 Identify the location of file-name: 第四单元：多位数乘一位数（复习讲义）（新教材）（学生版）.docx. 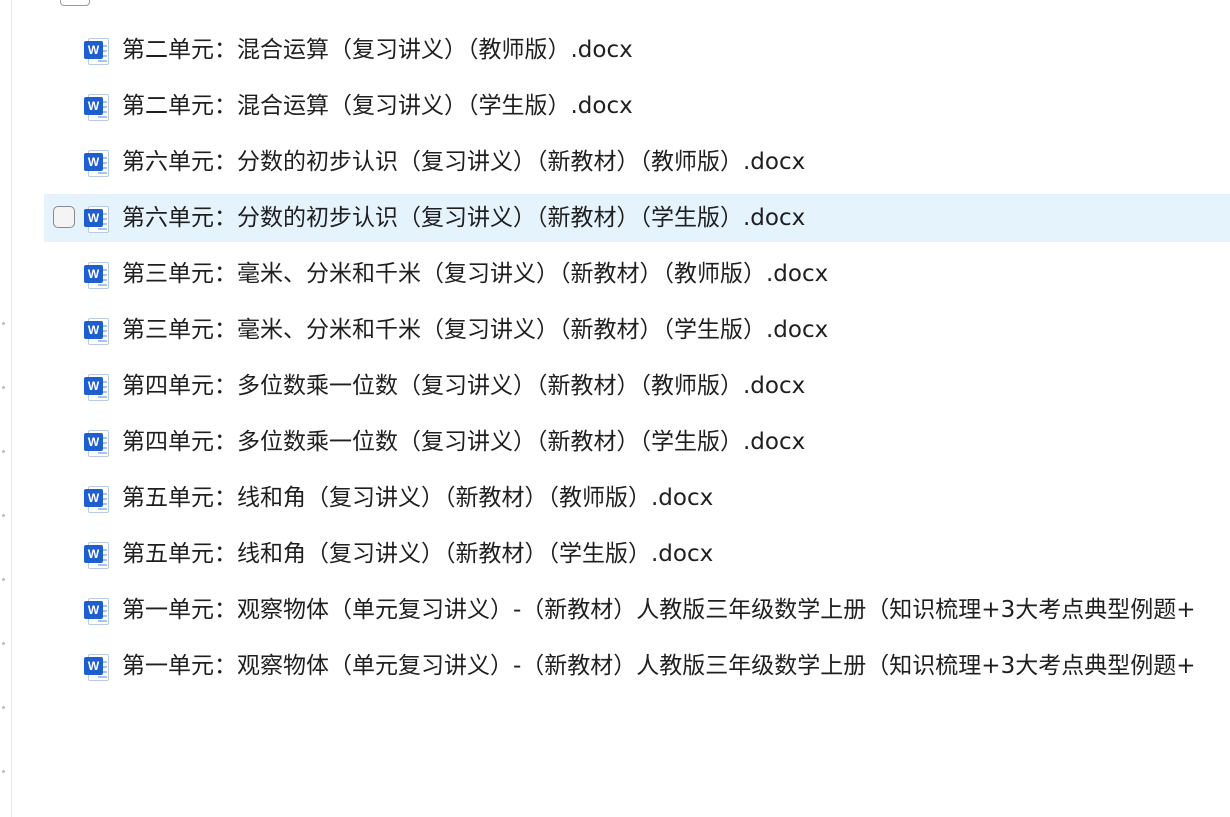
(464, 442).